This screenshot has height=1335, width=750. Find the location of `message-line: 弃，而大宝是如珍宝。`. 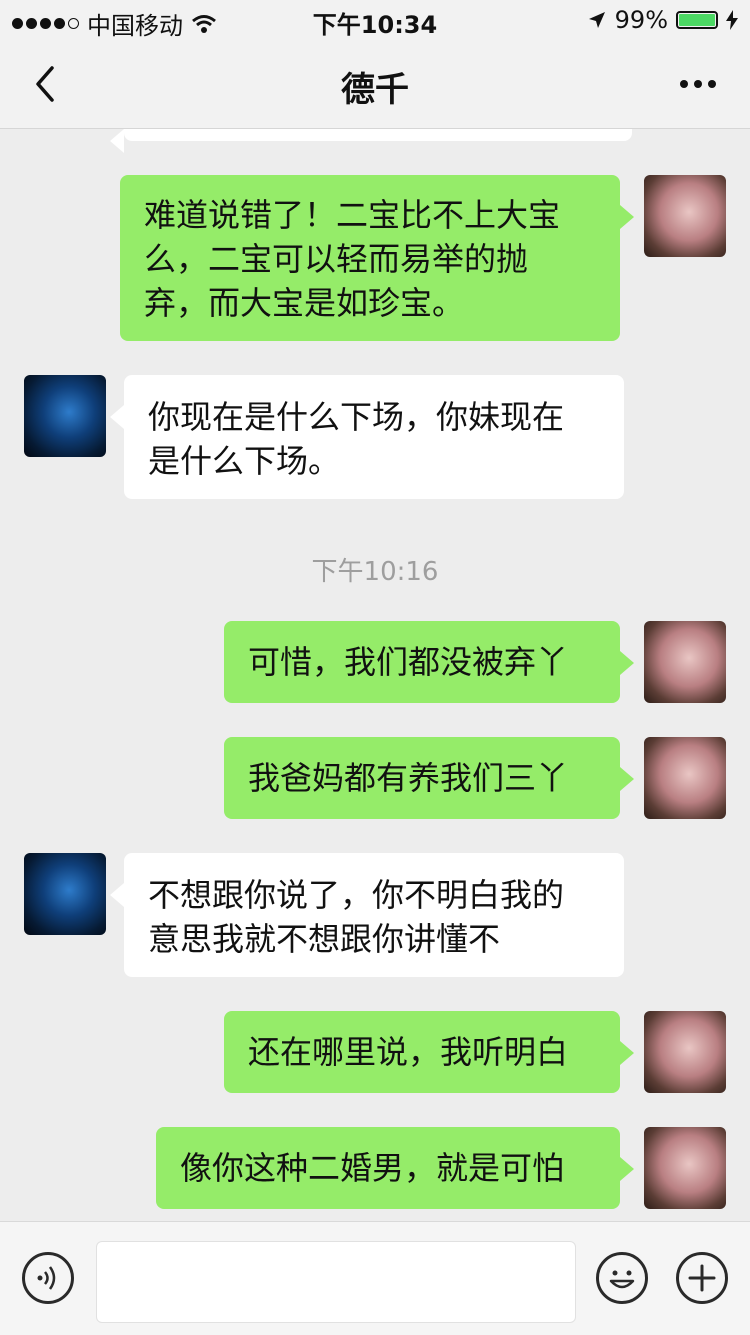

message-line: 弃，而大宝是如珍宝。 is located at coordinates (304, 303).